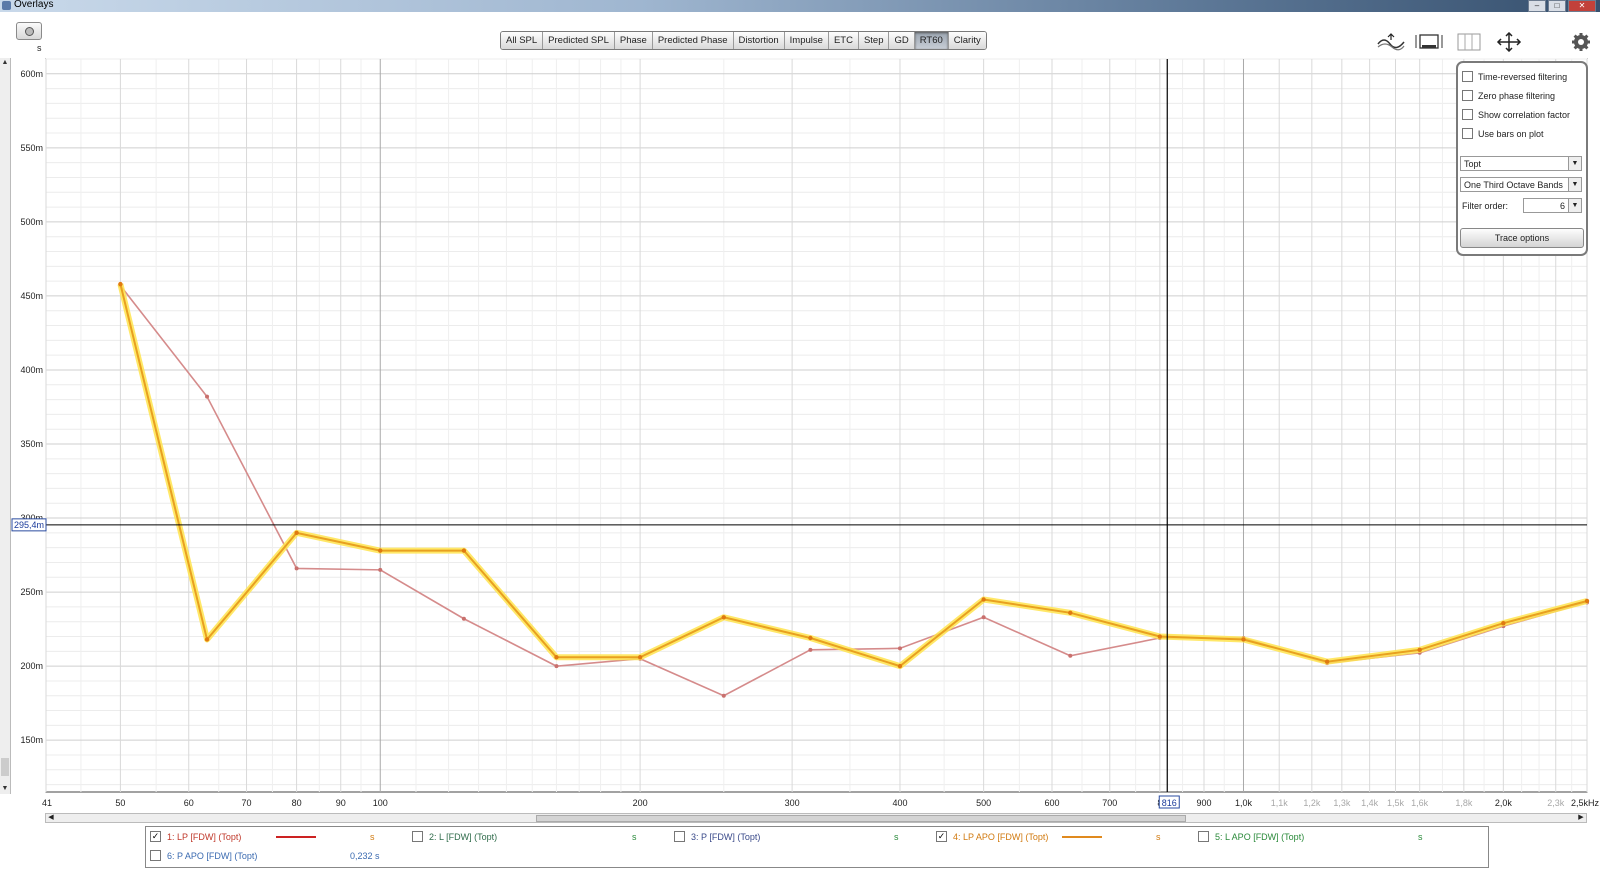  I want to click on option-time-reversed: Time-reversed filtering, so click(1514, 76).